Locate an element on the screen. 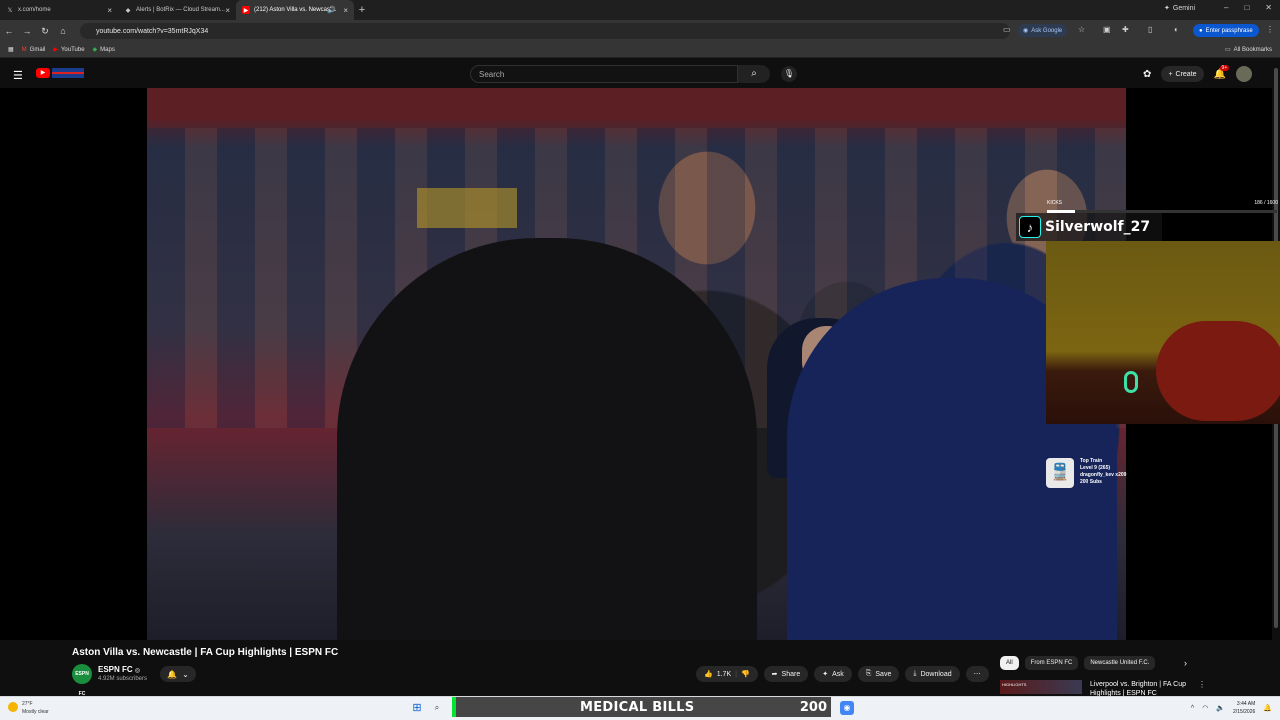  maximize-icon: □ is located at coordinates (1246, 7).